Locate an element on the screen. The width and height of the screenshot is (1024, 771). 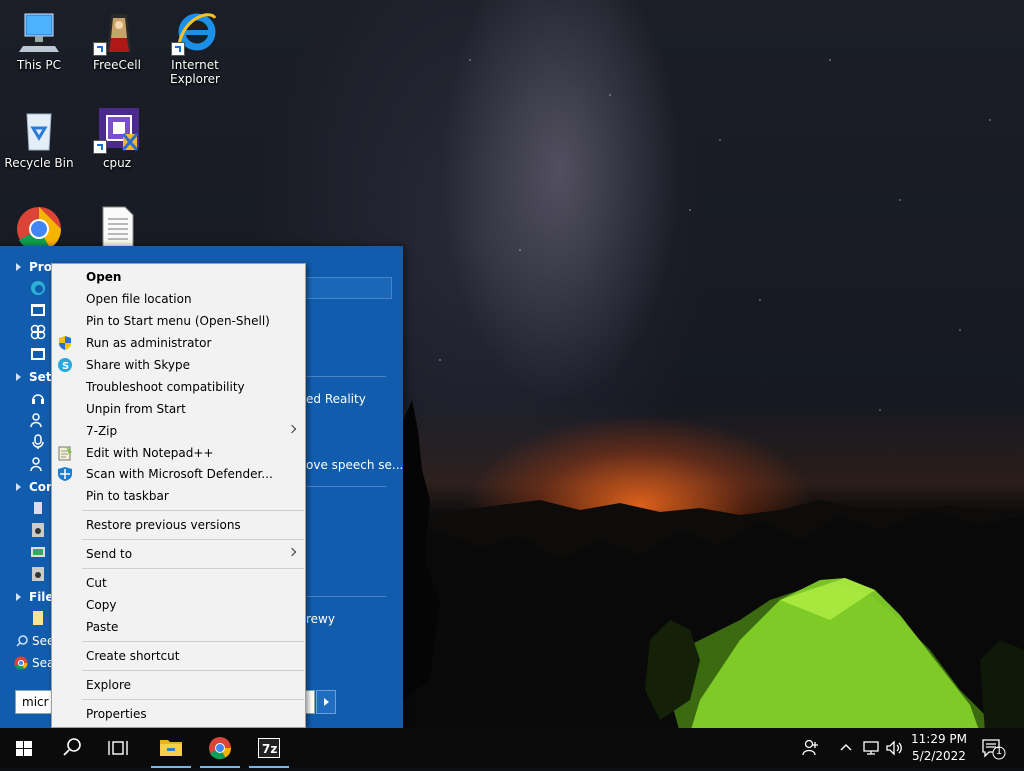
clock-date: 5/2/2022 is located at coordinates (939, 756).